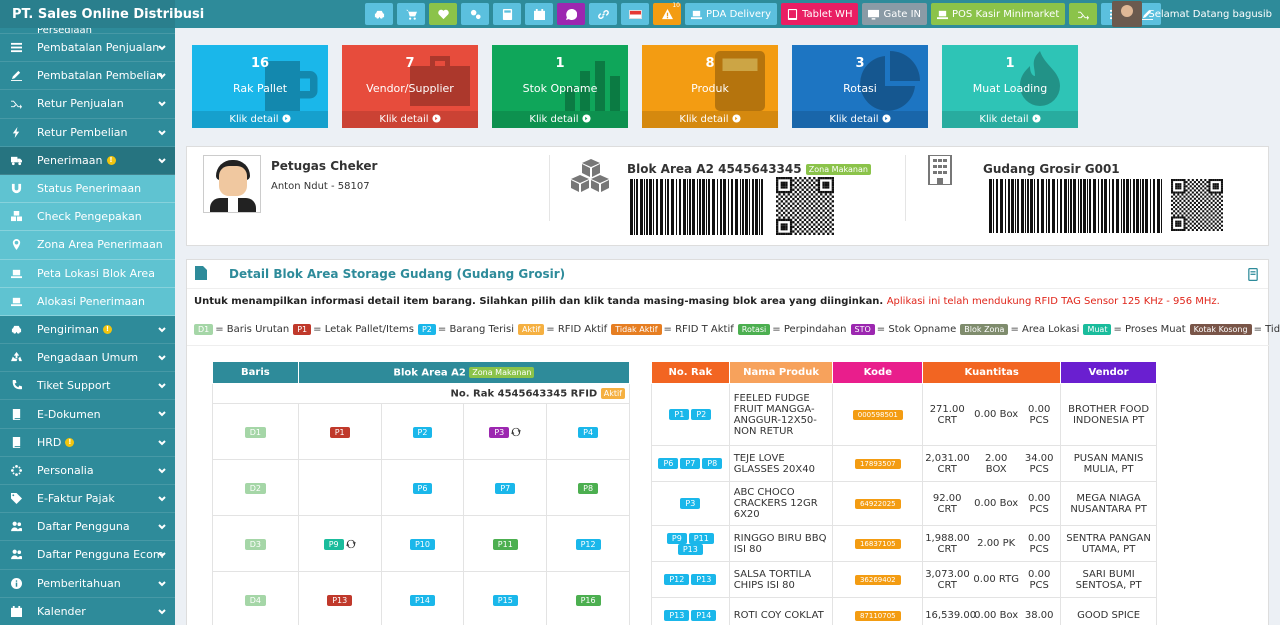 This screenshot has height=625, width=1280. I want to click on cubes-icon, so click(16, 217).